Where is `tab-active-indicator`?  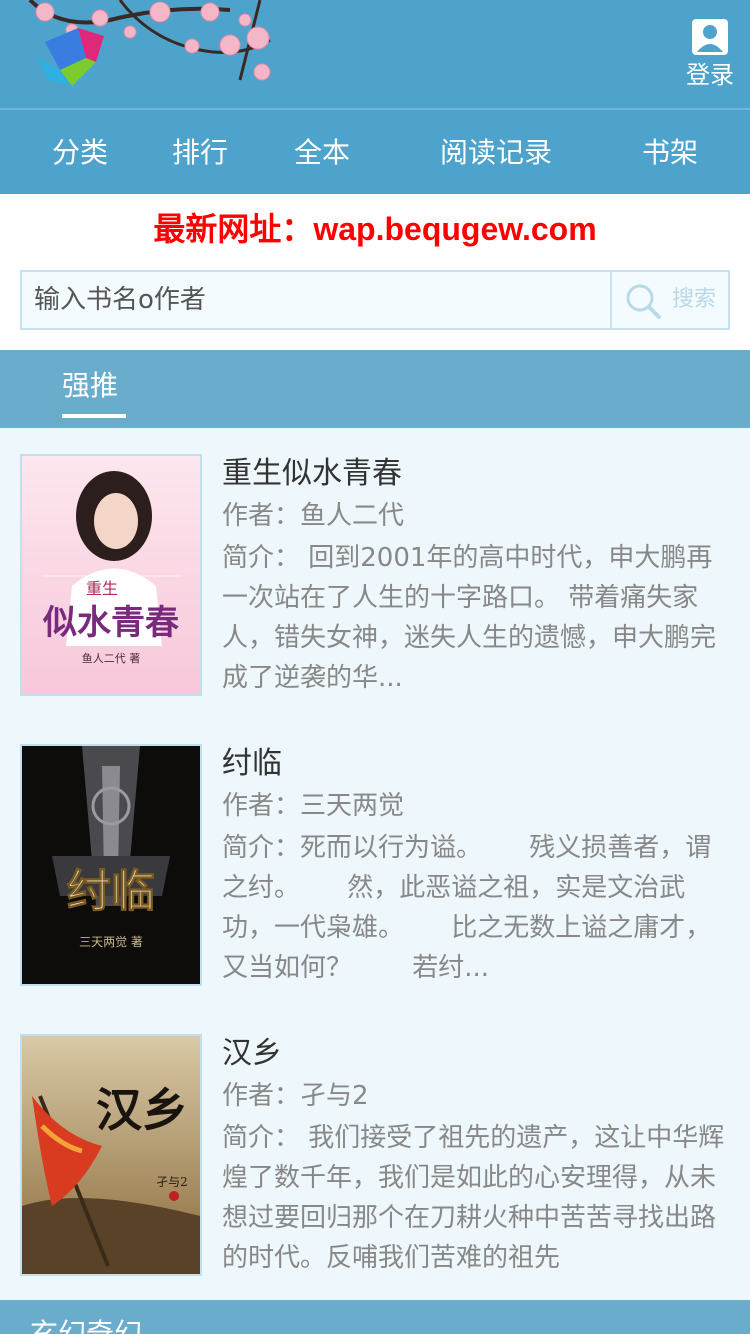
tab-active-indicator is located at coordinates (94, 416).